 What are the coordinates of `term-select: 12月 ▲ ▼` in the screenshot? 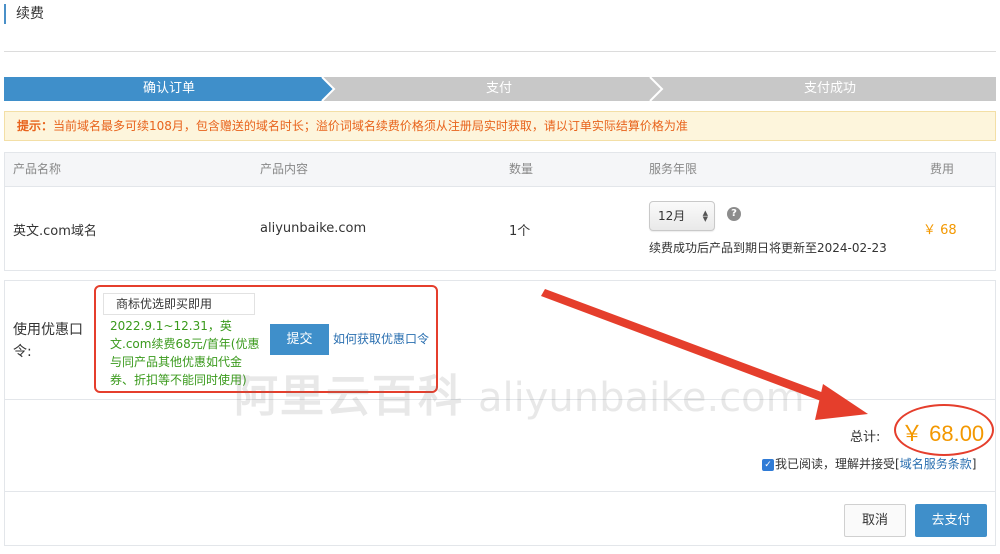 It's located at (682, 216).